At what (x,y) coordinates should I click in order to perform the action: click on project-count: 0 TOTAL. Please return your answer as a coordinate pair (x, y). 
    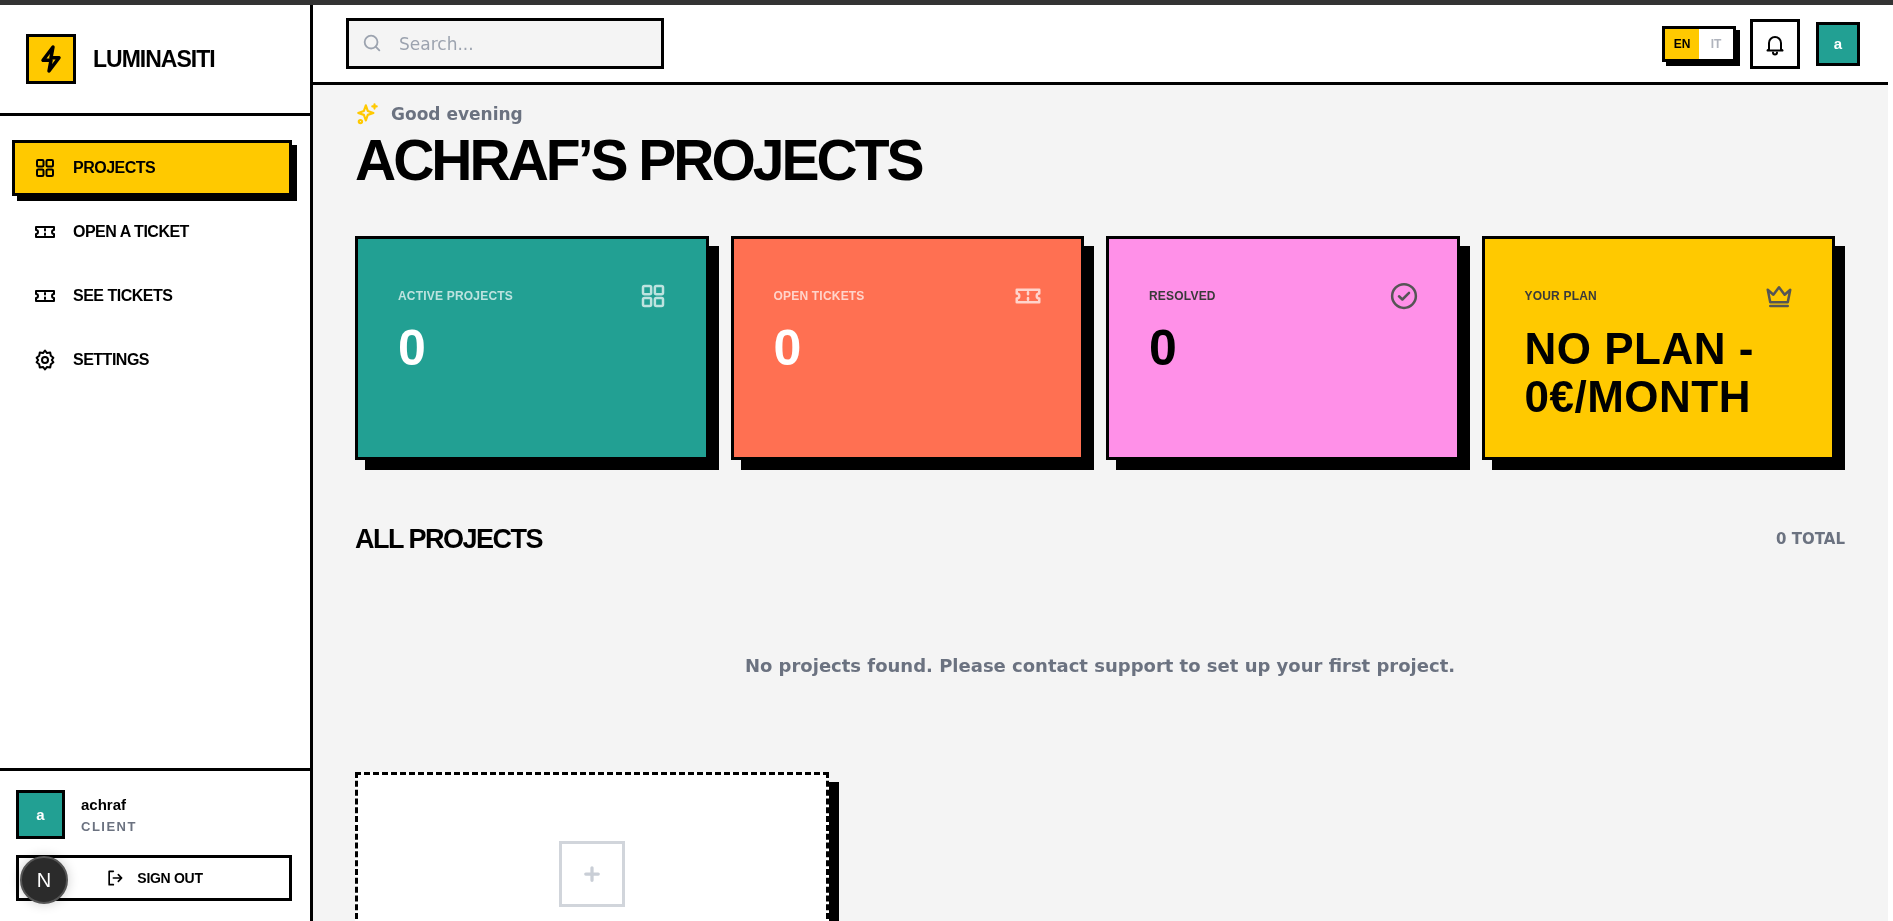
    Looking at the image, I should click on (1810, 539).